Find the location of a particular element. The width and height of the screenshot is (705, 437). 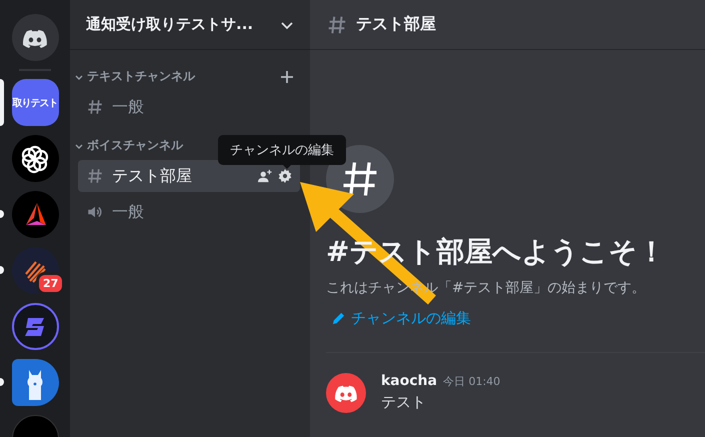

avatar is located at coordinates (346, 393).